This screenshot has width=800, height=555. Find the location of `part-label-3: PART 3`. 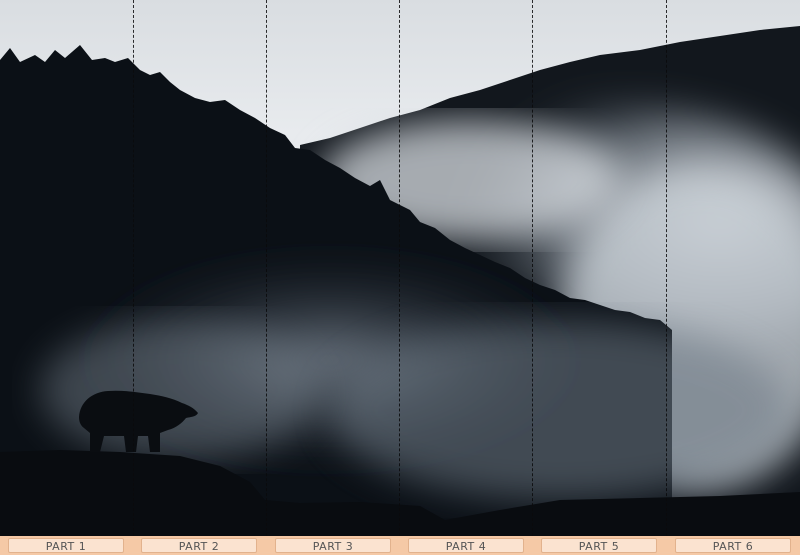

part-label-3: PART 3 is located at coordinates (333, 545).